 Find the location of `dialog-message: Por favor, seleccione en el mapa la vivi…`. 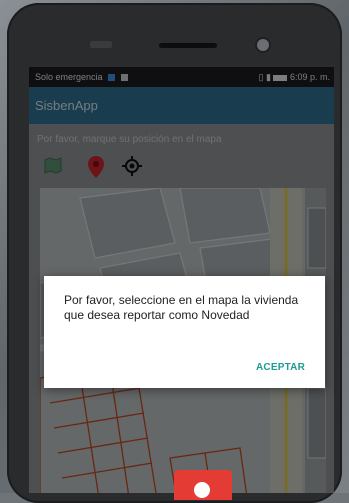

dialog-message: Por favor, seleccione en el mapa la vivi… is located at coordinates (181, 307).